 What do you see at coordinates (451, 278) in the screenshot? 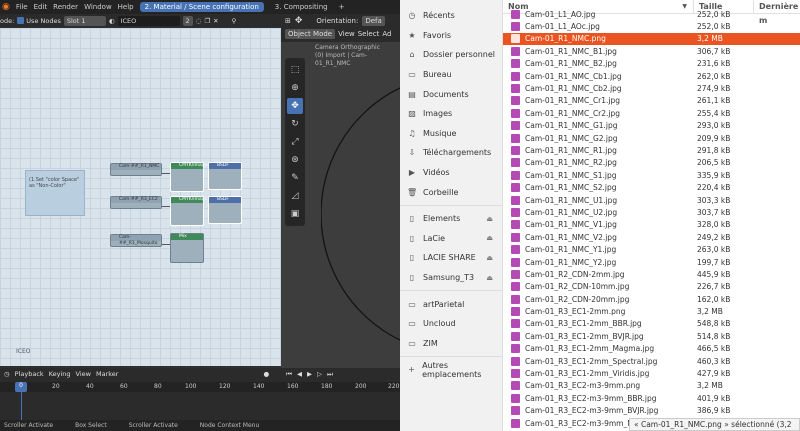
I see `sidebar-item-samsung: ▯ Samsung_T3 ⏏` at bounding box center [451, 278].